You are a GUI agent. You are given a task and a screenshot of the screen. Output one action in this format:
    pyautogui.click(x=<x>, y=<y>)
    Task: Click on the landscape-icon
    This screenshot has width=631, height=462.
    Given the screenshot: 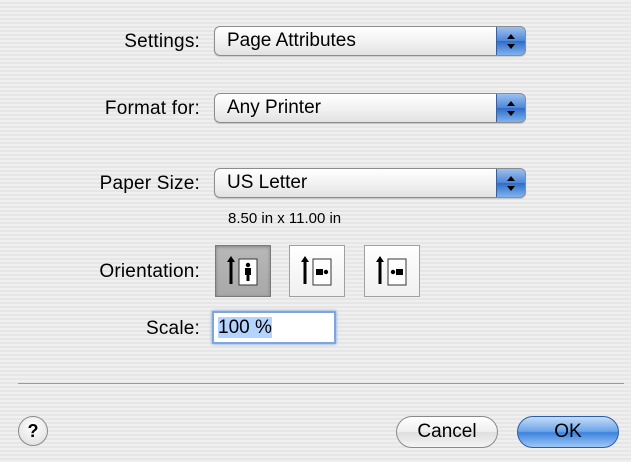 What is the action you would take?
    pyautogui.click(x=316, y=271)
    